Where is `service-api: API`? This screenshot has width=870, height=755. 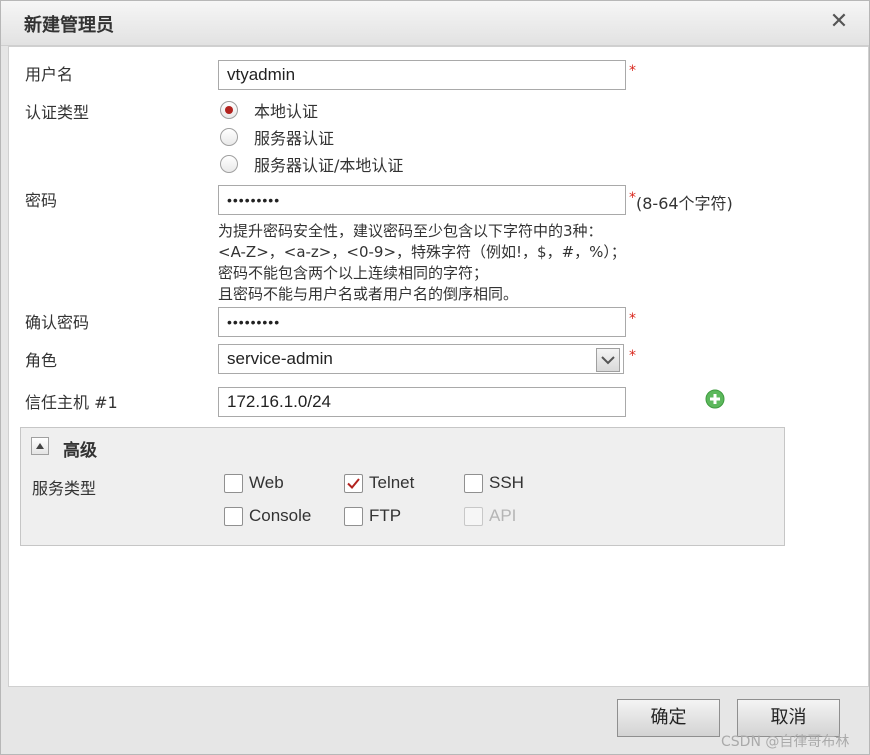
service-api: API is located at coordinates (490, 516).